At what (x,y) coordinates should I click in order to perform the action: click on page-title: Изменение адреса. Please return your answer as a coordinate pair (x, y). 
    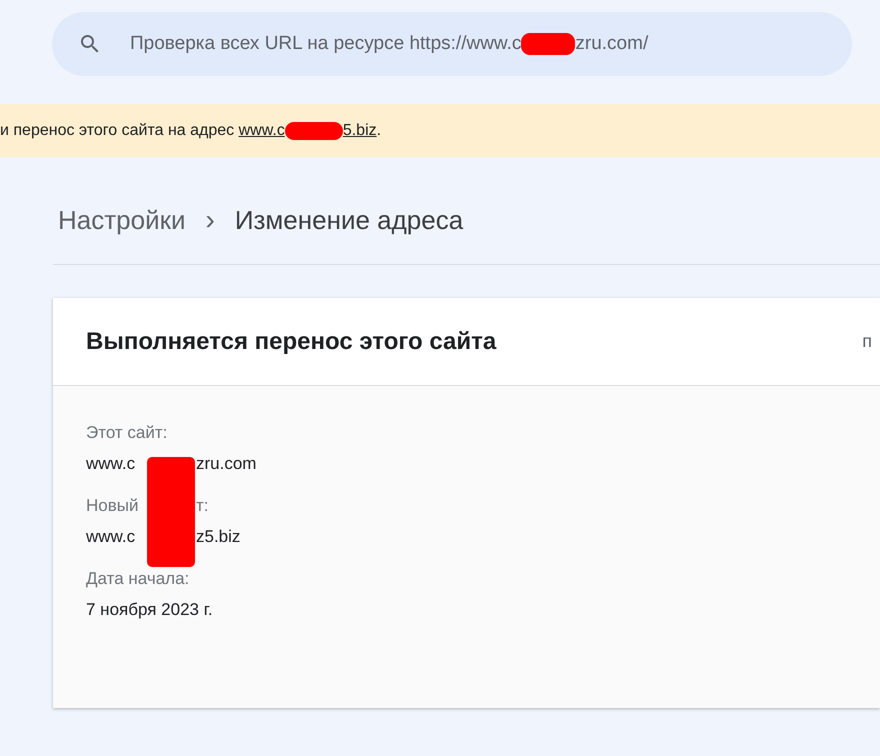
    Looking at the image, I should click on (349, 220).